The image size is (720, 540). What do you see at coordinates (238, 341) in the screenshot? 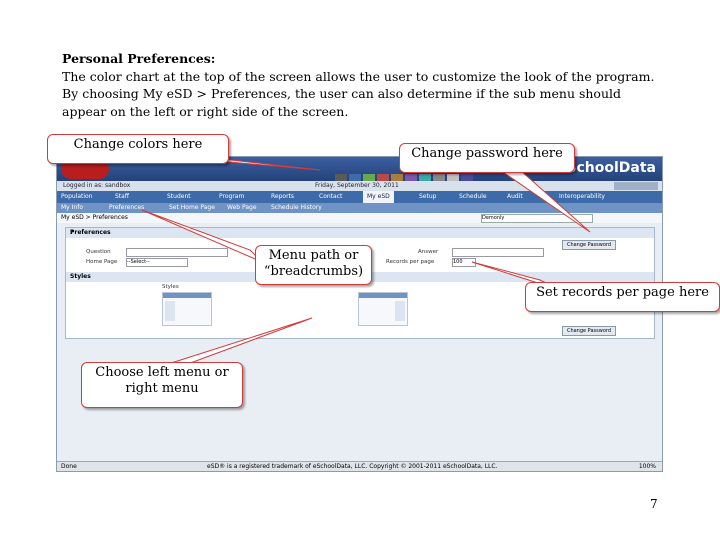
I see `arrow-left-right-menu` at bounding box center [238, 341].